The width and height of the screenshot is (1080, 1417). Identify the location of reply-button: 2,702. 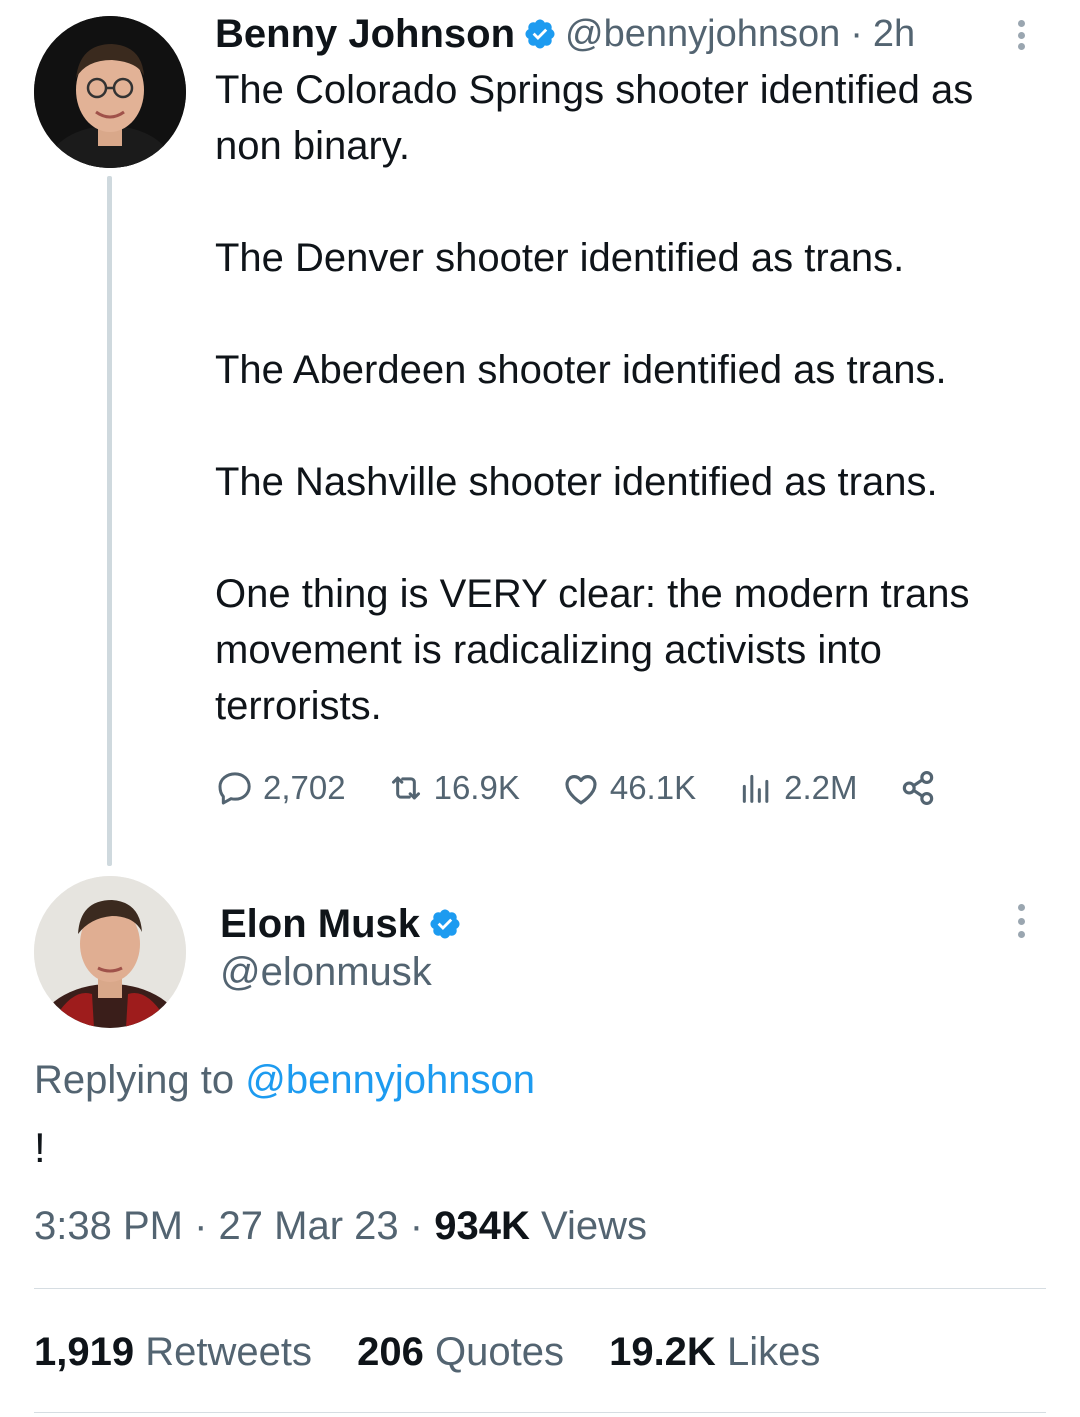
(280, 788).